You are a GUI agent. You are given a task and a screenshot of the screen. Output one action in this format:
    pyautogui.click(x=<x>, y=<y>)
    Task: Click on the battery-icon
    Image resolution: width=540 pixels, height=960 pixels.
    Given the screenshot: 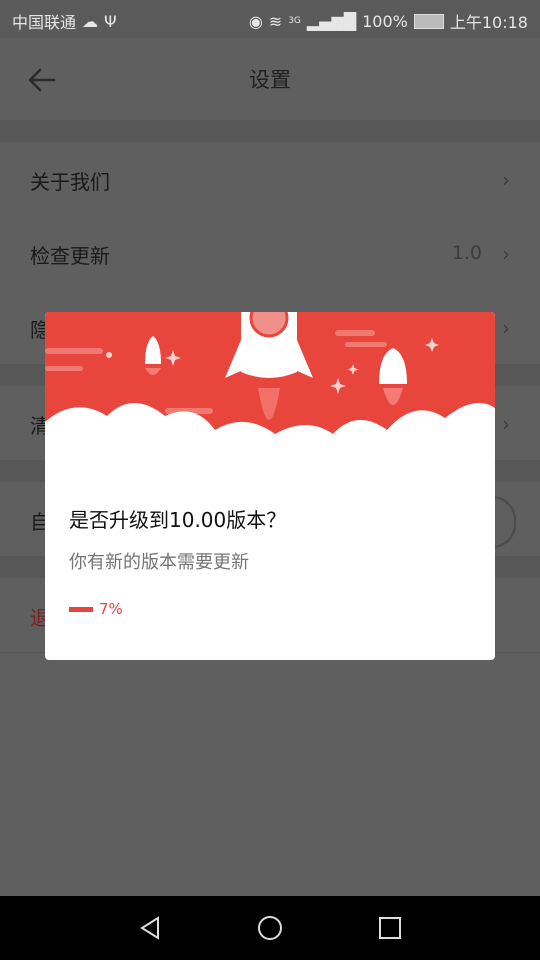 What is the action you would take?
    pyautogui.click(x=428, y=21)
    